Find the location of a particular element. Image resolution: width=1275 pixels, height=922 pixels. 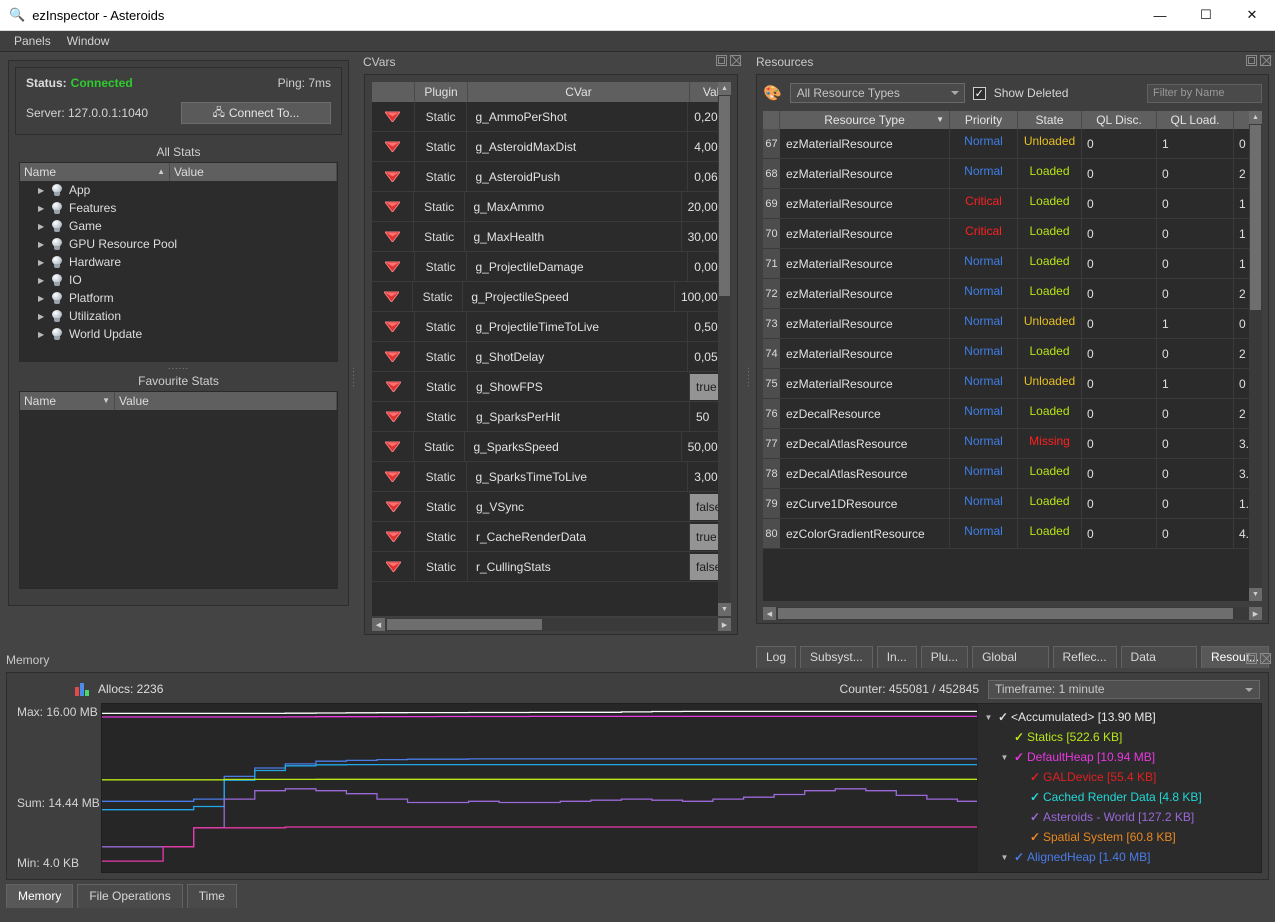

menu-window: Window is located at coordinates (88, 41).